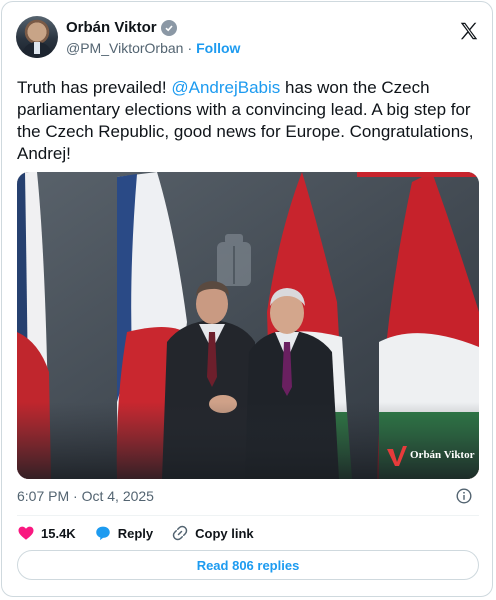 Image resolution: width=496 pixels, height=600 pixels. What do you see at coordinates (94, 87) in the screenshot?
I see `tweet-text-start: Truth has prevailed!` at bounding box center [94, 87].